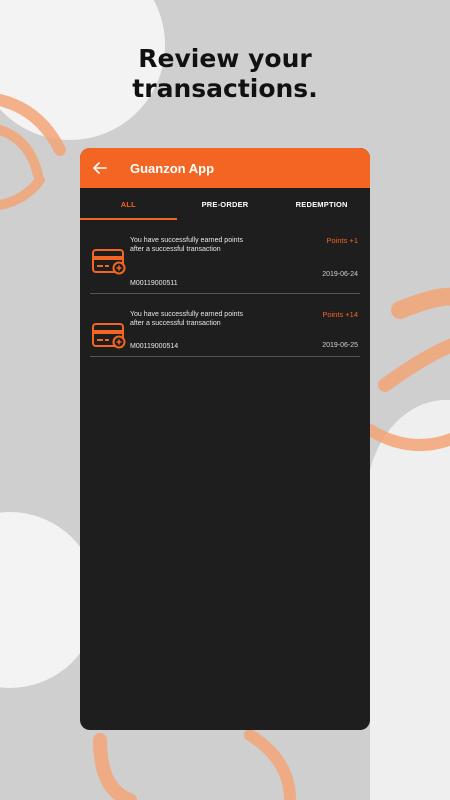  Describe the element at coordinates (340, 345) in the screenshot. I see `transaction-date: 2019-06-25` at that location.